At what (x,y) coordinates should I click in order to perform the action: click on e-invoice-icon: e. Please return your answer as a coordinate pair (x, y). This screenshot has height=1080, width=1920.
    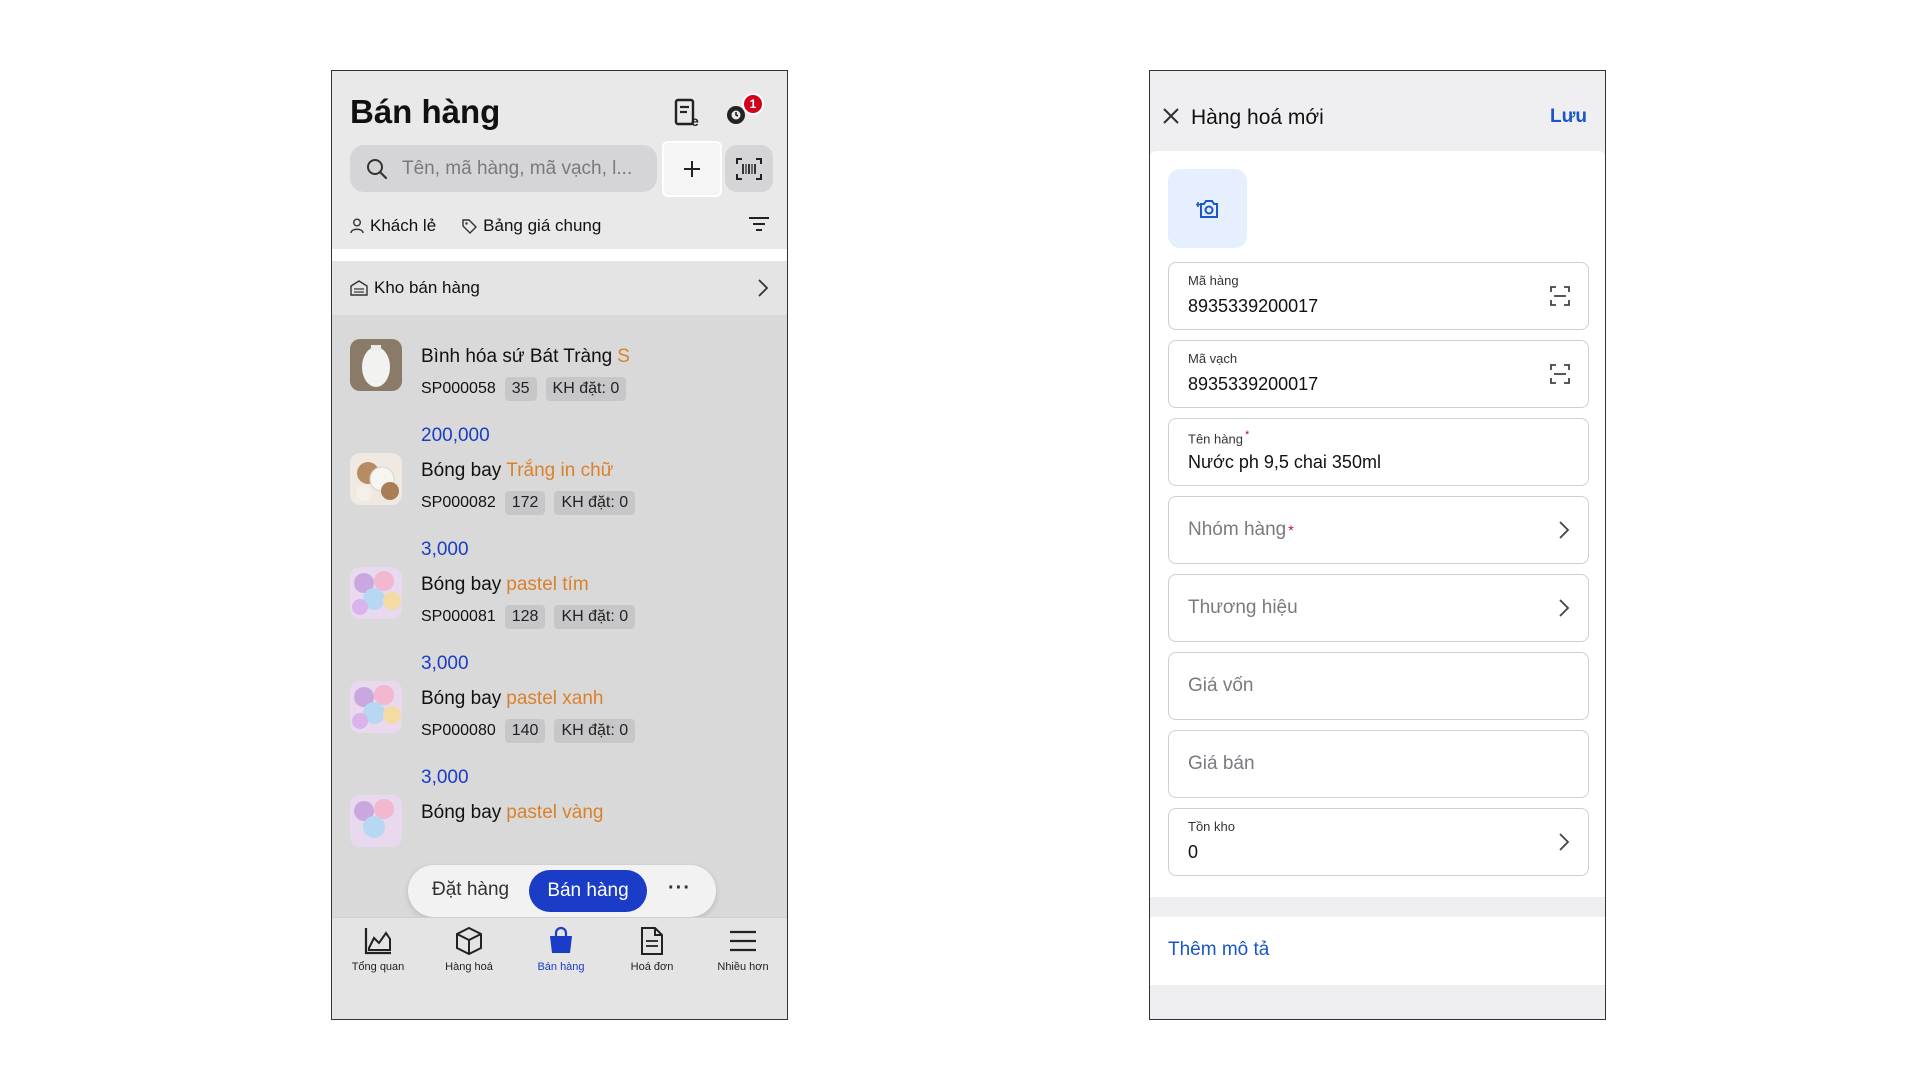
    Looking at the image, I should click on (688, 113).